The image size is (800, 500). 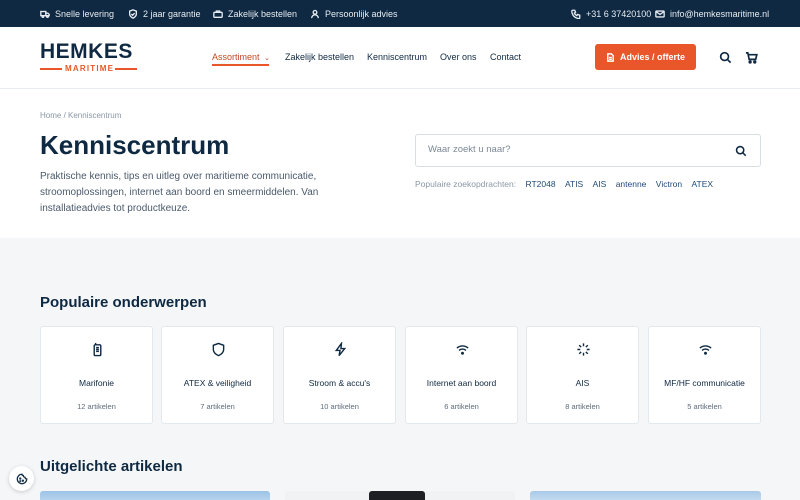 What do you see at coordinates (610, 57) in the screenshot?
I see `document-icon` at bounding box center [610, 57].